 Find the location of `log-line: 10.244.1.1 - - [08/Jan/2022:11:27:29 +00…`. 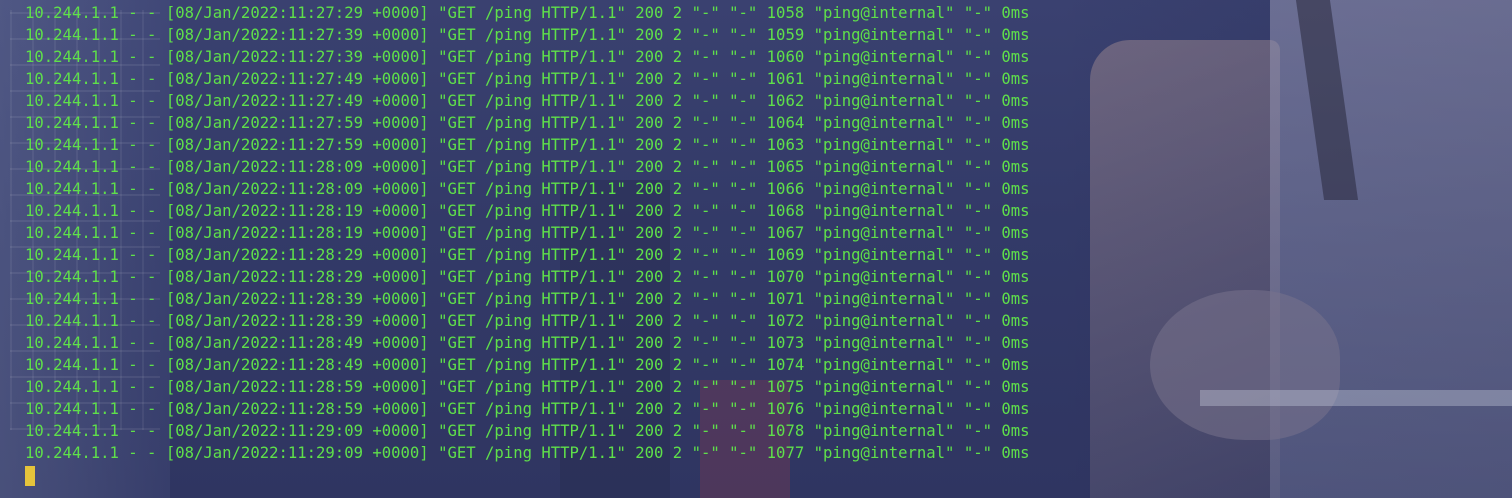

log-line: 10.244.1.1 - - [08/Jan/2022:11:27:29 +00… is located at coordinates (527, 13).